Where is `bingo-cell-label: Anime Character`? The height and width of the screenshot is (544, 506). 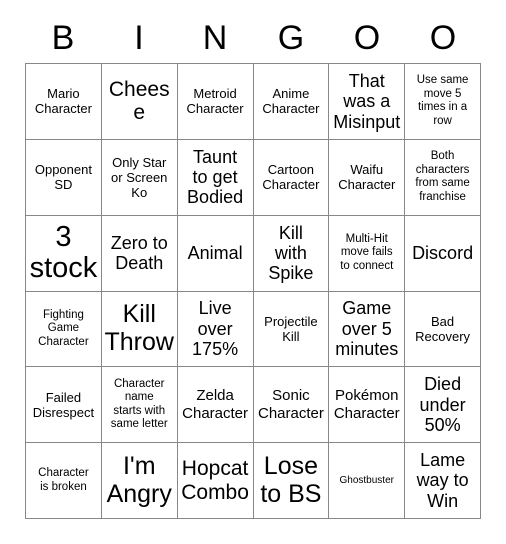 bingo-cell-label: Anime Character is located at coordinates (291, 101).